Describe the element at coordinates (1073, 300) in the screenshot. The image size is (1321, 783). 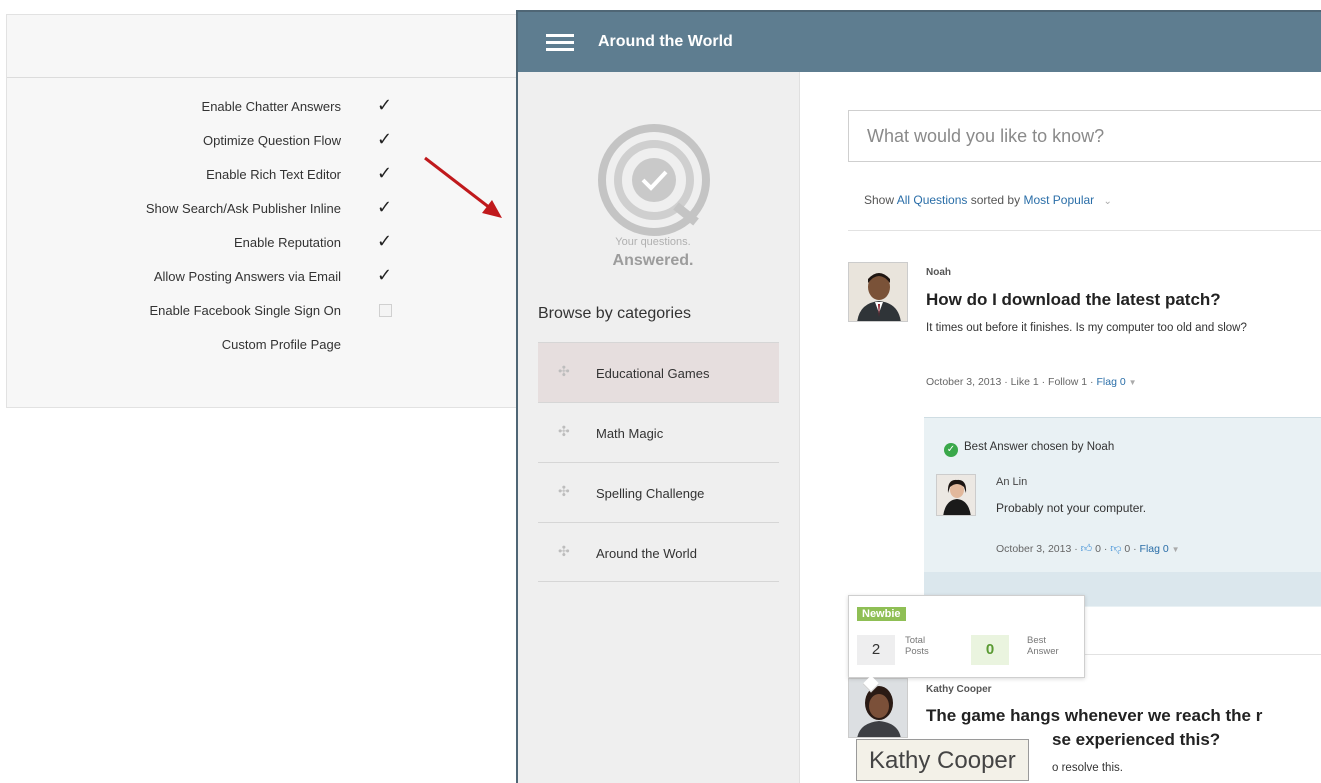
I see `question-title: How do I download the latest patch?` at that location.